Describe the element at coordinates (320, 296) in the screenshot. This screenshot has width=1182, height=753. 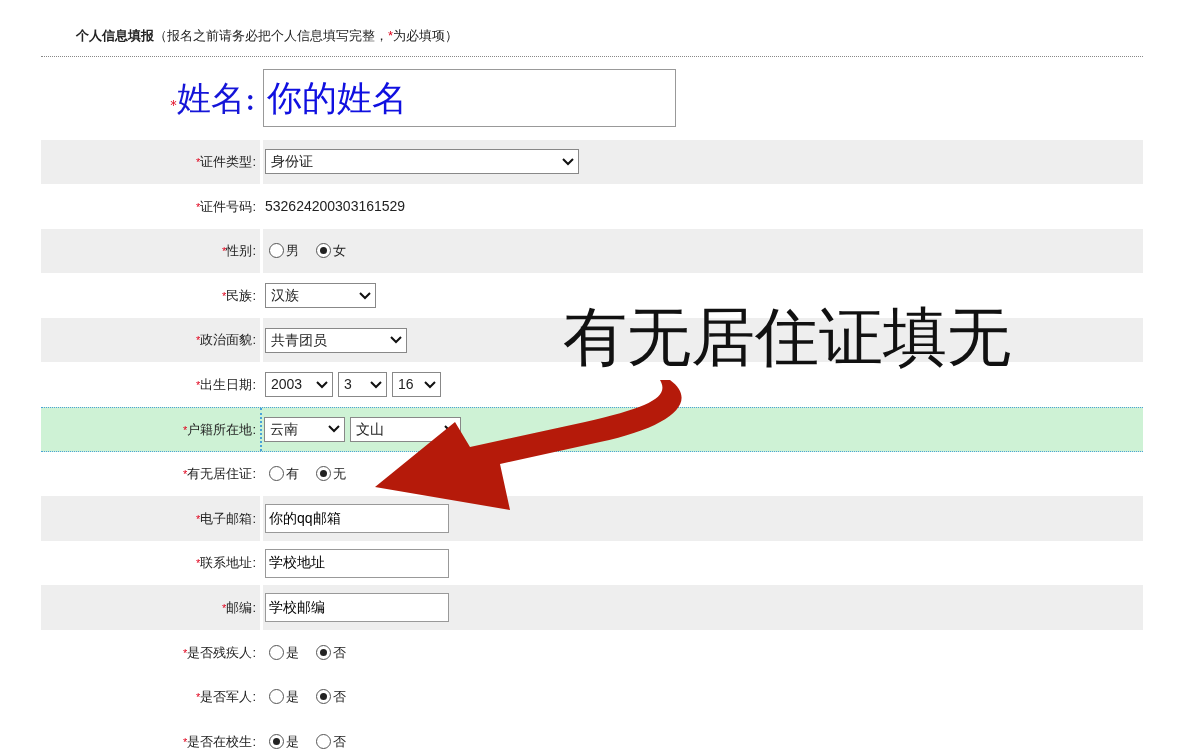
I see `dropdown: 汉族` at that location.